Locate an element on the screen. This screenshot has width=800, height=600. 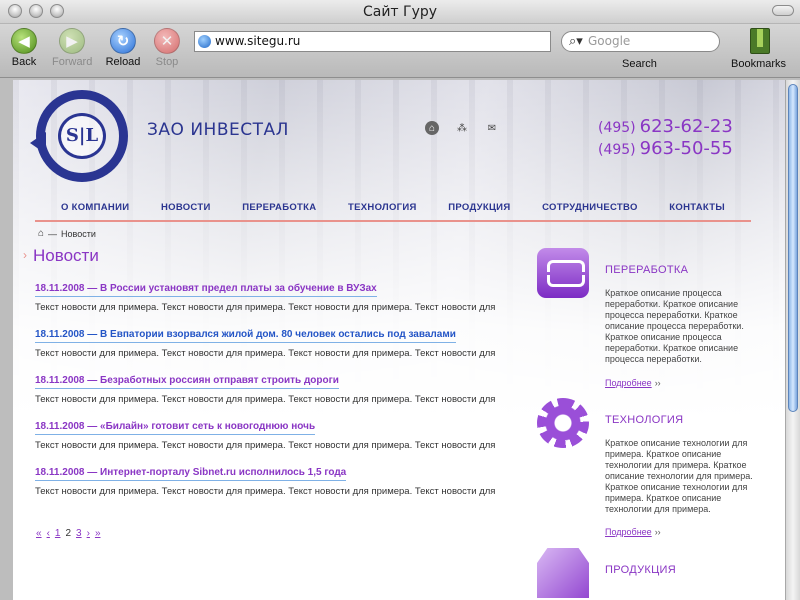
reload-icon: ↻ is located at coordinates (123, 41).